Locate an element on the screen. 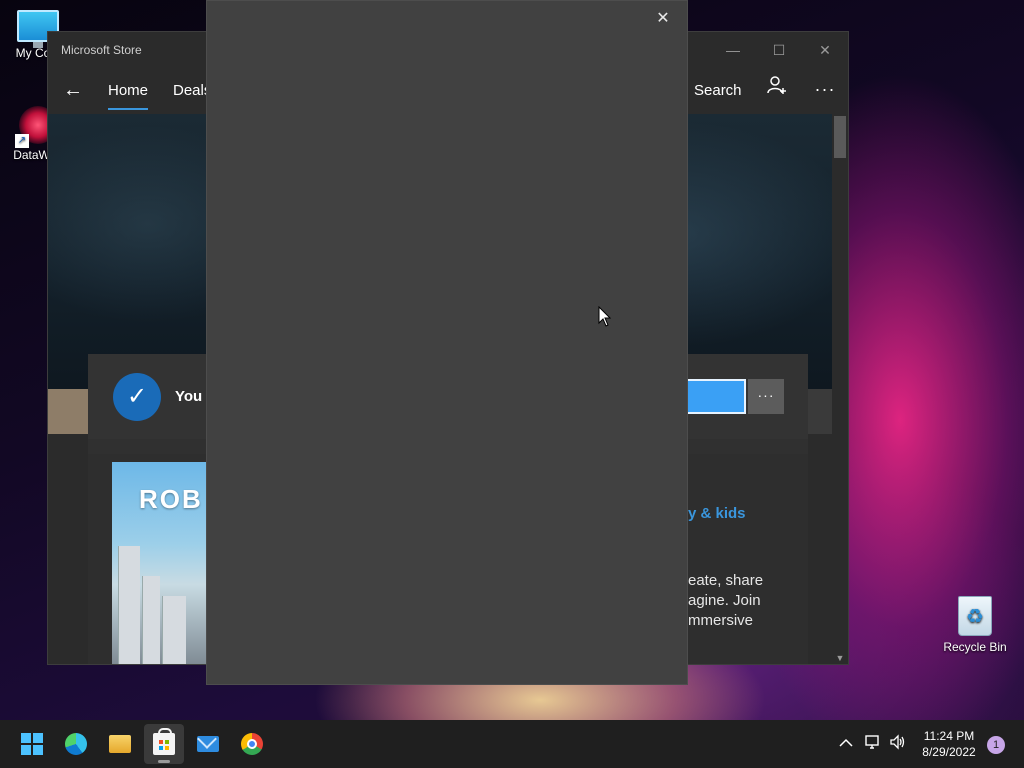 The height and width of the screenshot is (768, 1024). edge-icon is located at coordinates (76, 744).